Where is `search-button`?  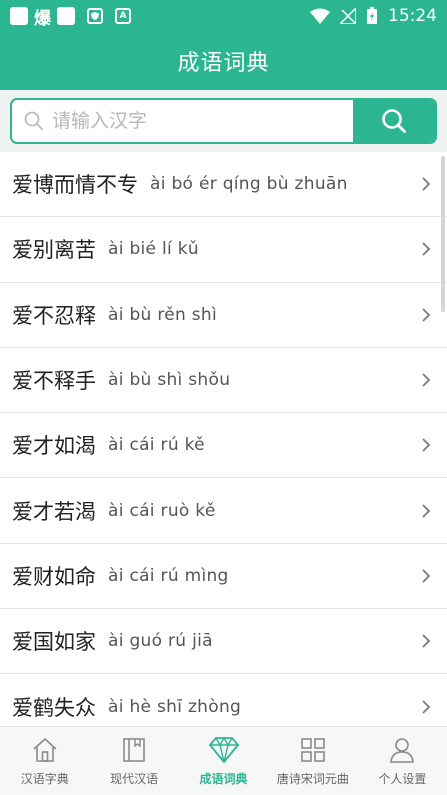
search-button is located at coordinates (394, 121).